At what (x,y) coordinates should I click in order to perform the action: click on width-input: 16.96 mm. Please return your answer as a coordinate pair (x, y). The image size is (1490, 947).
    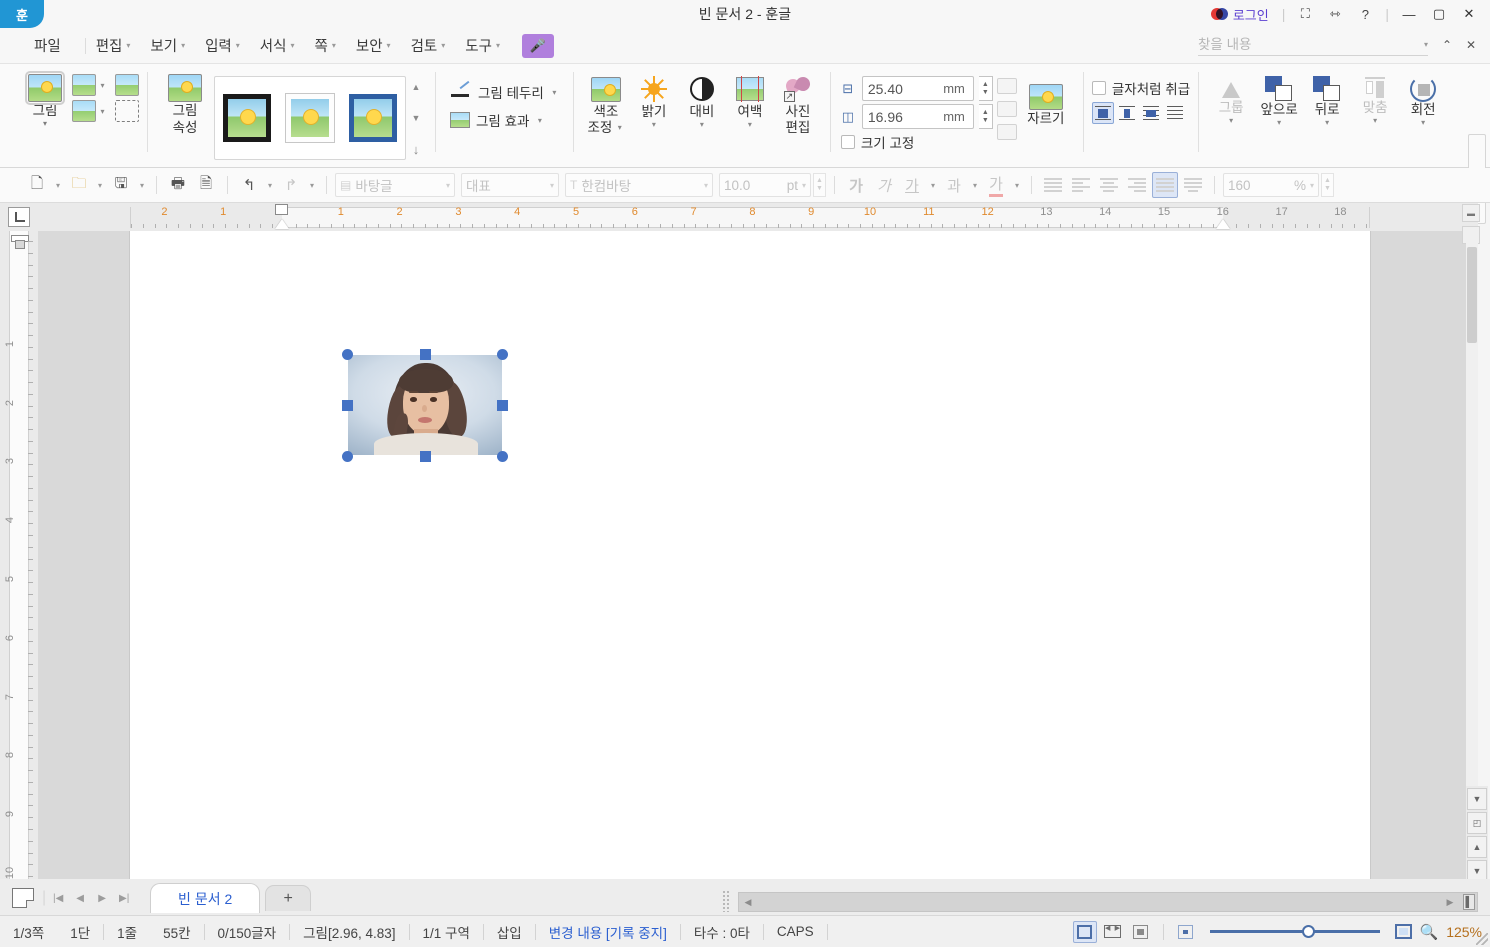
    Looking at the image, I should click on (917, 116).